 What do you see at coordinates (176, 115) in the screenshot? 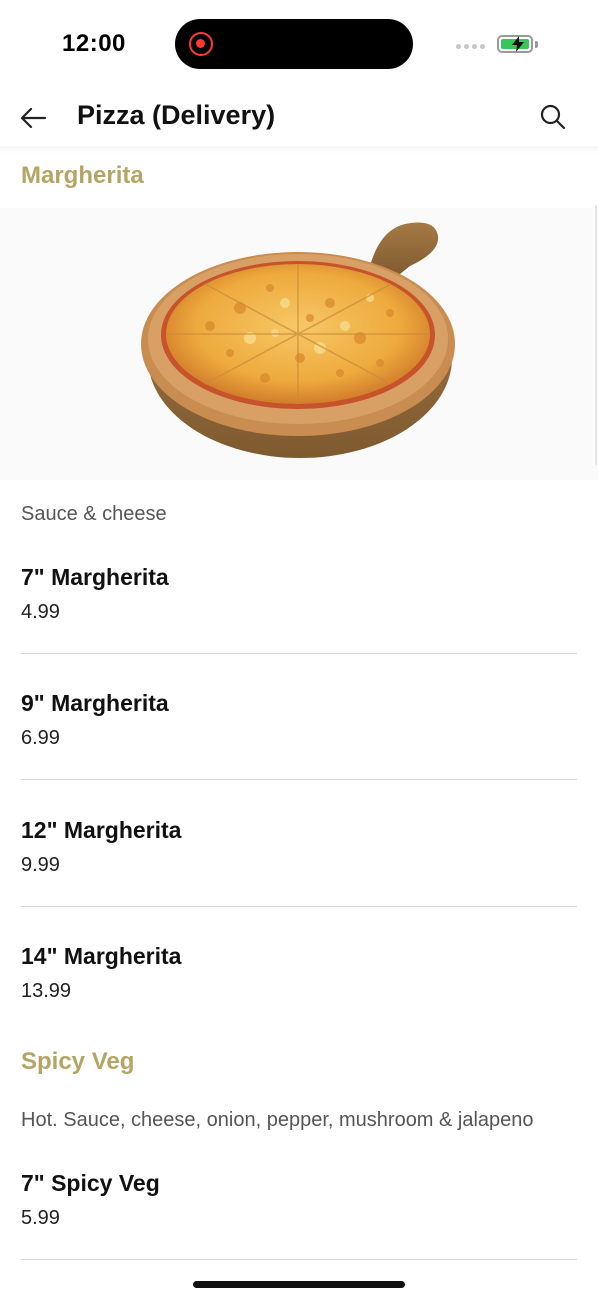
I see `page-title: Pizza (Delivery)` at bounding box center [176, 115].